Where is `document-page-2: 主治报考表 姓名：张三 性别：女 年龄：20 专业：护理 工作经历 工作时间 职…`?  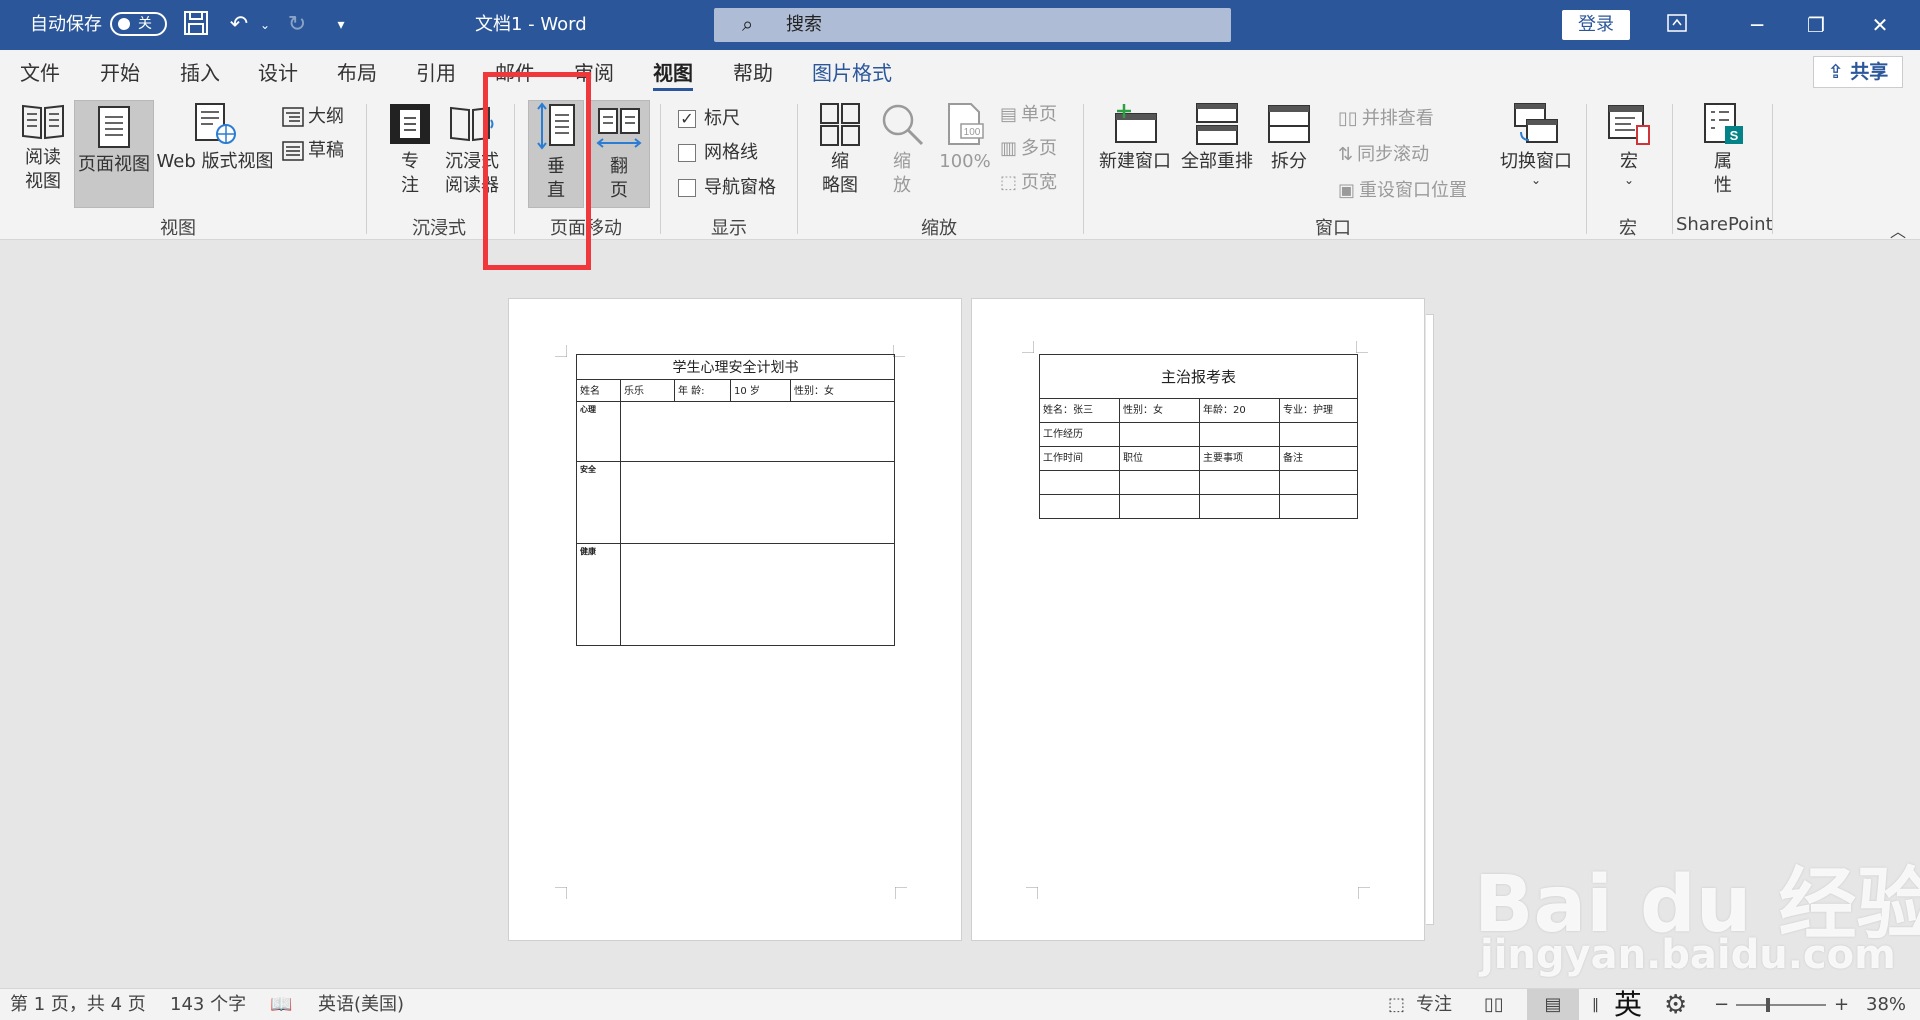 document-page-2: 主治报考表 姓名：张三 性别：女 年龄：20 专业：护理 工作经历 工作时间 职… is located at coordinates (1198, 619).